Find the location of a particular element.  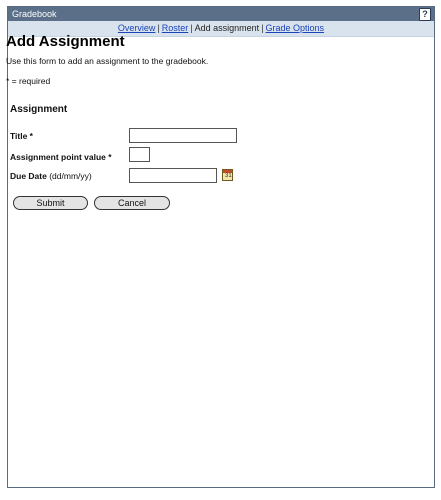

calendar-icon: 31 is located at coordinates (227, 175).